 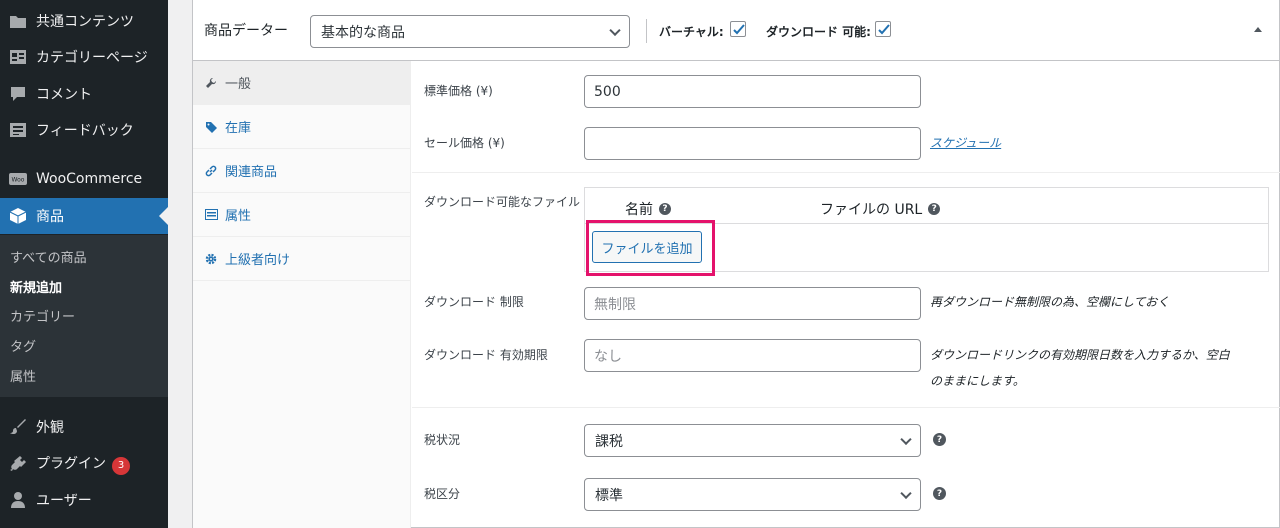 I want to click on collapse-toggle-icon, so click(x=1258, y=29).